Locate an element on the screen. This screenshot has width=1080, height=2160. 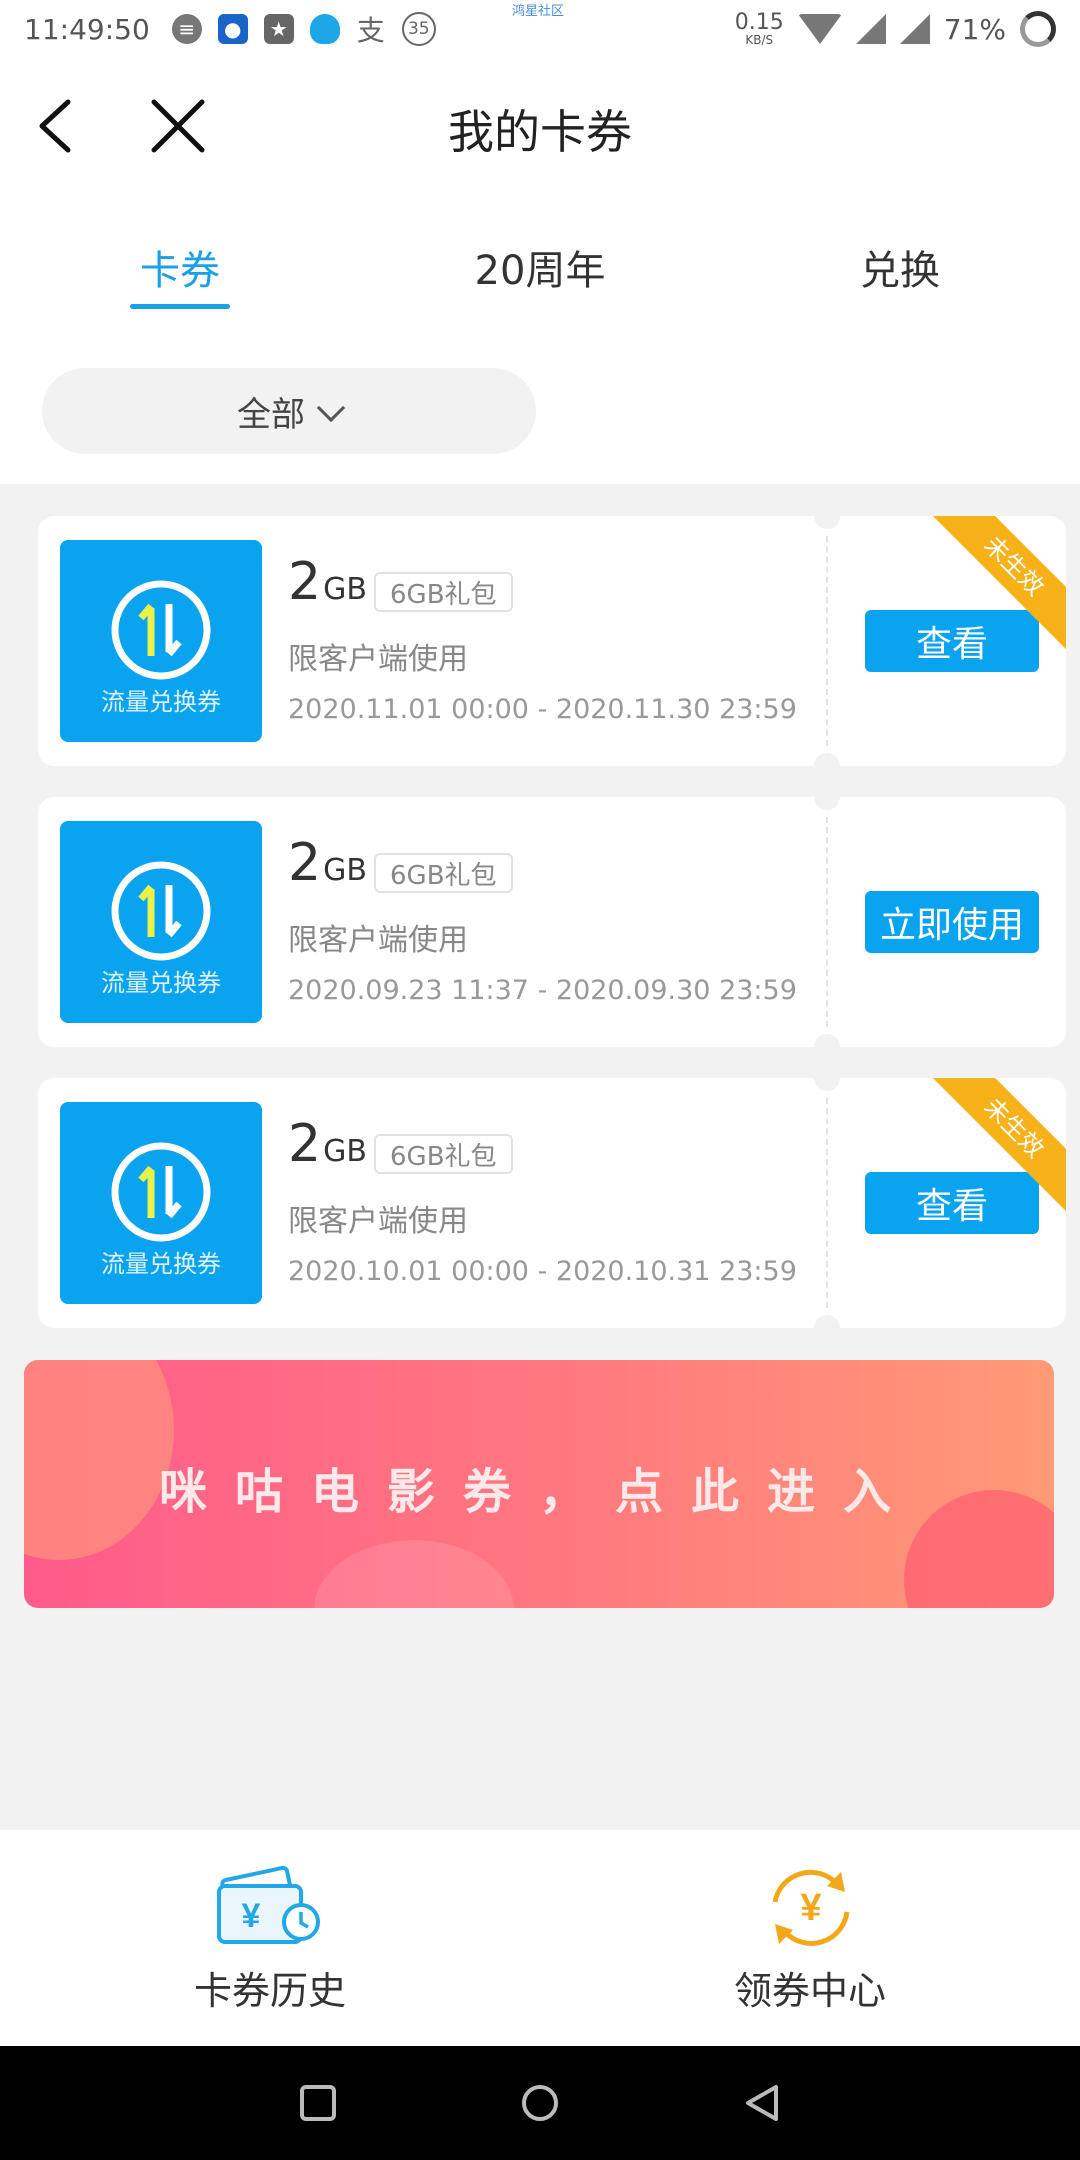
chevron-down-icon is located at coordinates (331, 408).